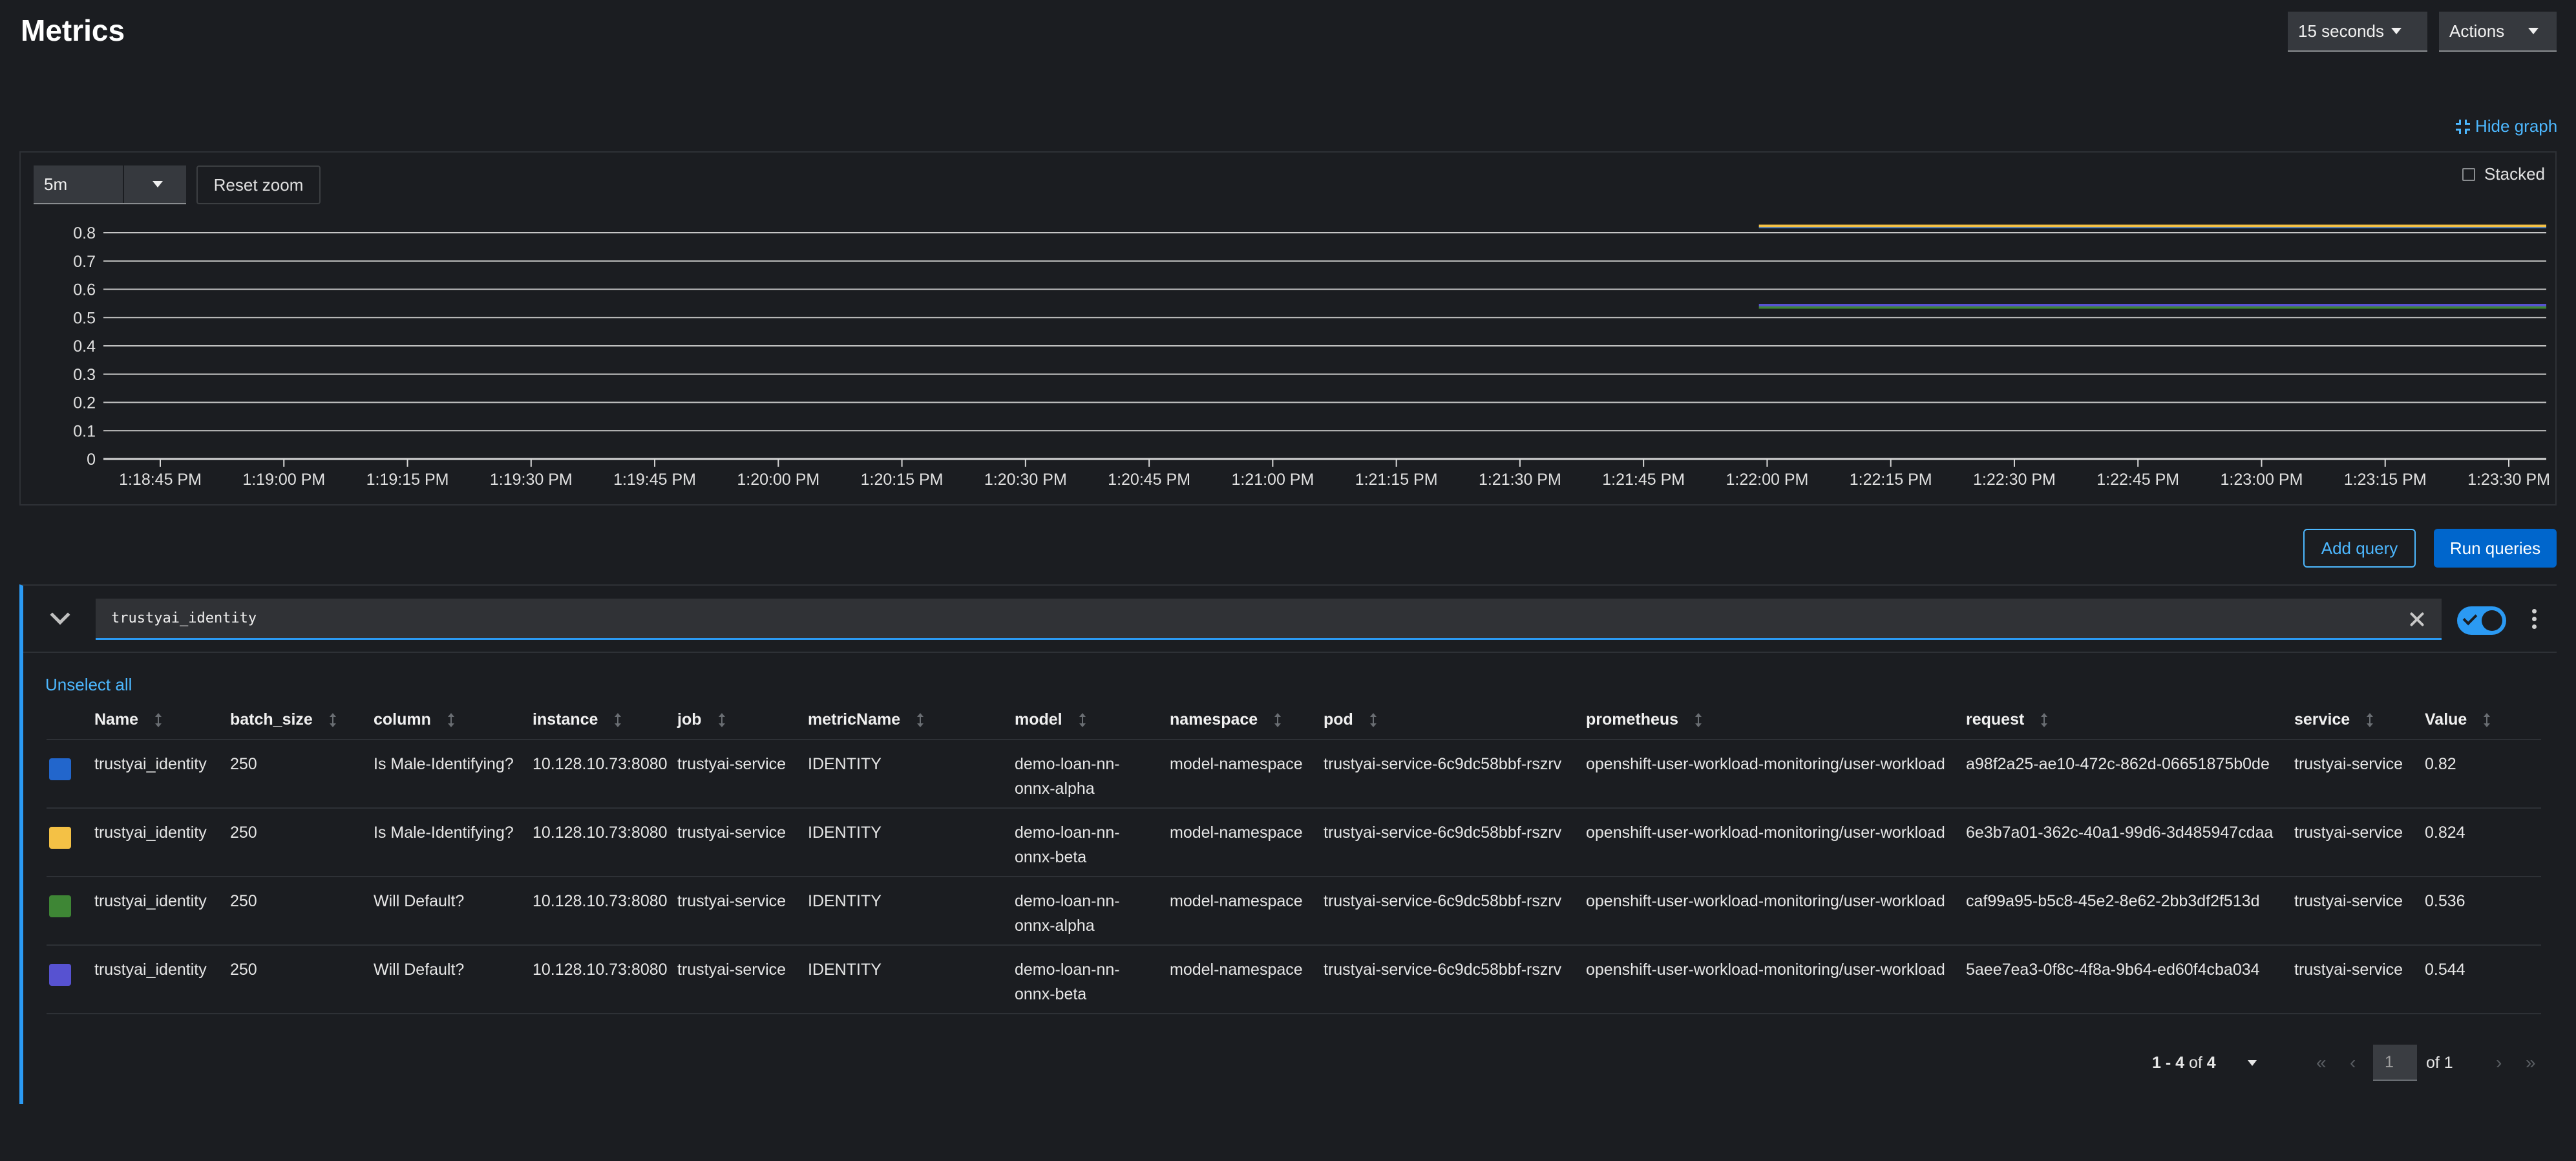 The image size is (2576, 1161). I want to click on column-header: job, so click(742, 720).